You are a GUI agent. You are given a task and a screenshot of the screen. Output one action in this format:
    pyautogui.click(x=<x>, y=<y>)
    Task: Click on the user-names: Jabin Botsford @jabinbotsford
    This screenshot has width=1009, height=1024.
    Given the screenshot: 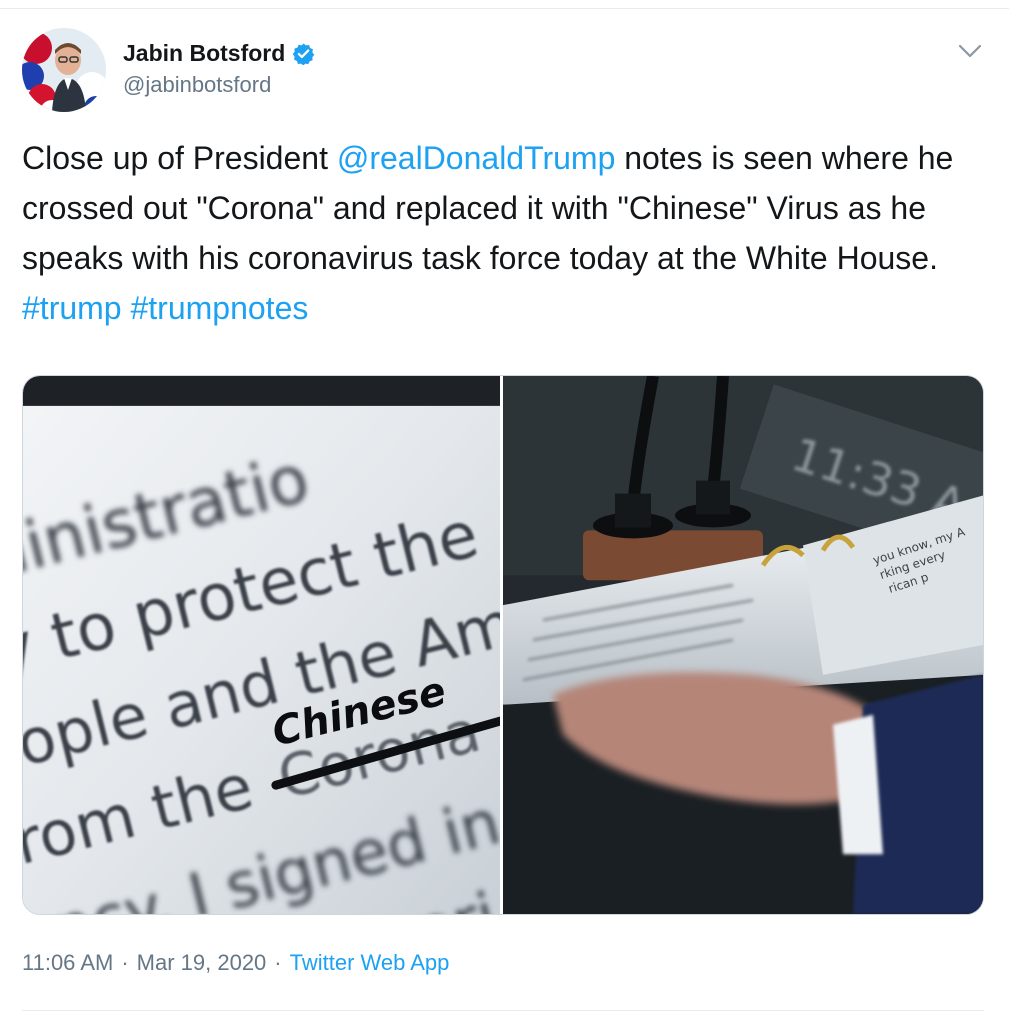 What is the action you would take?
    pyautogui.click(x=219, y=67)
    